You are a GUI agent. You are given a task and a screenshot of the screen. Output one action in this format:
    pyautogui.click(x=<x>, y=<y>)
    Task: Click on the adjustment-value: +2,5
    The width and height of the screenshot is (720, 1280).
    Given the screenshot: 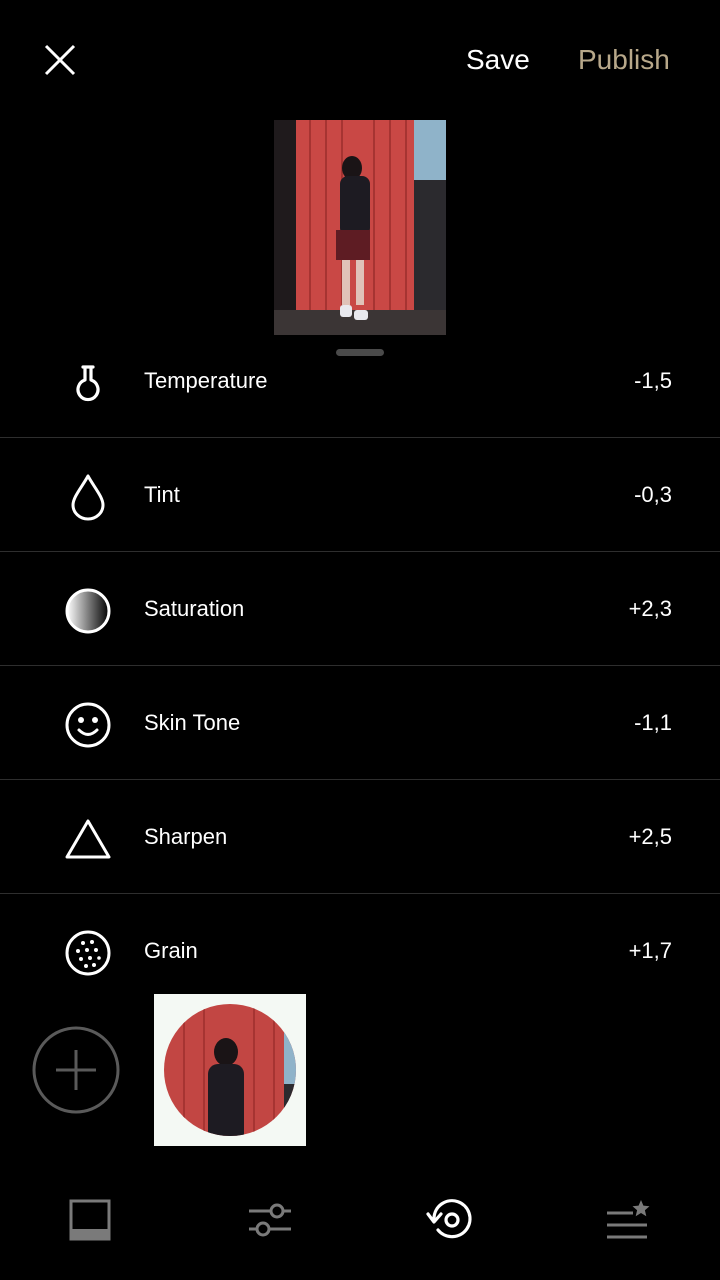 What is the action you would take?
    pyautogui.click(x=650, y=836)
    